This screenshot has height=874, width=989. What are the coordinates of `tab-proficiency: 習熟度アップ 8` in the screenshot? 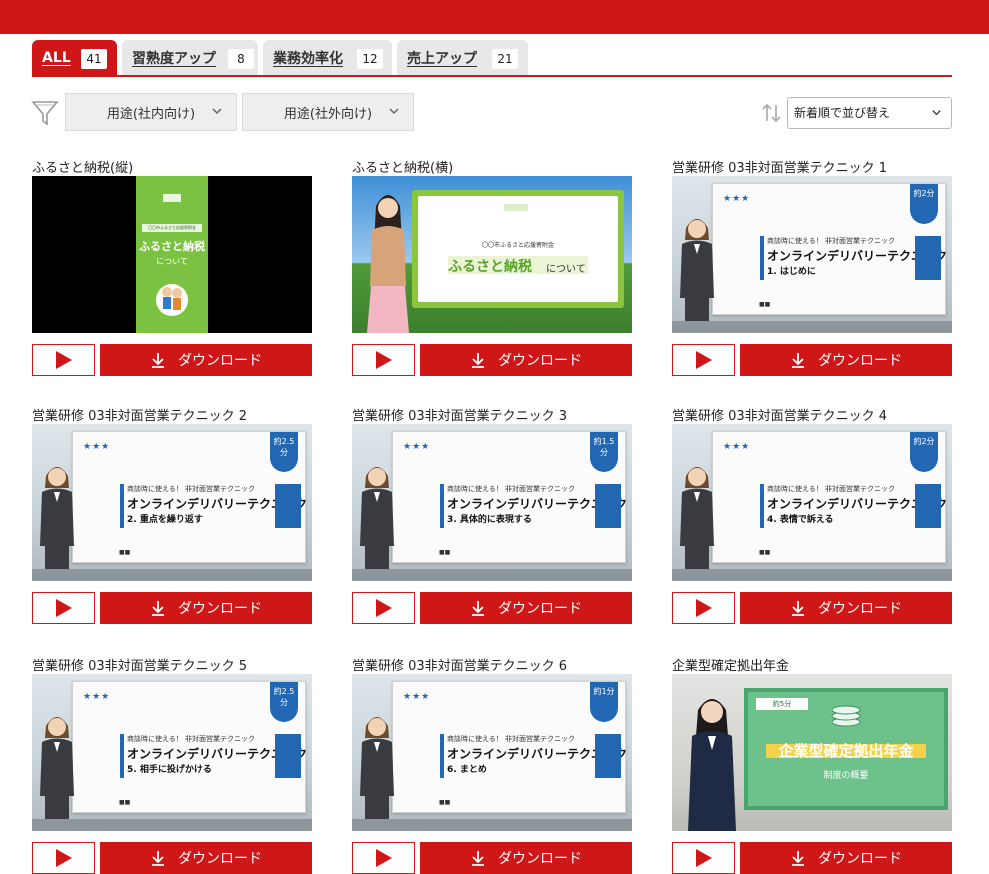 It's located at (190, 57).